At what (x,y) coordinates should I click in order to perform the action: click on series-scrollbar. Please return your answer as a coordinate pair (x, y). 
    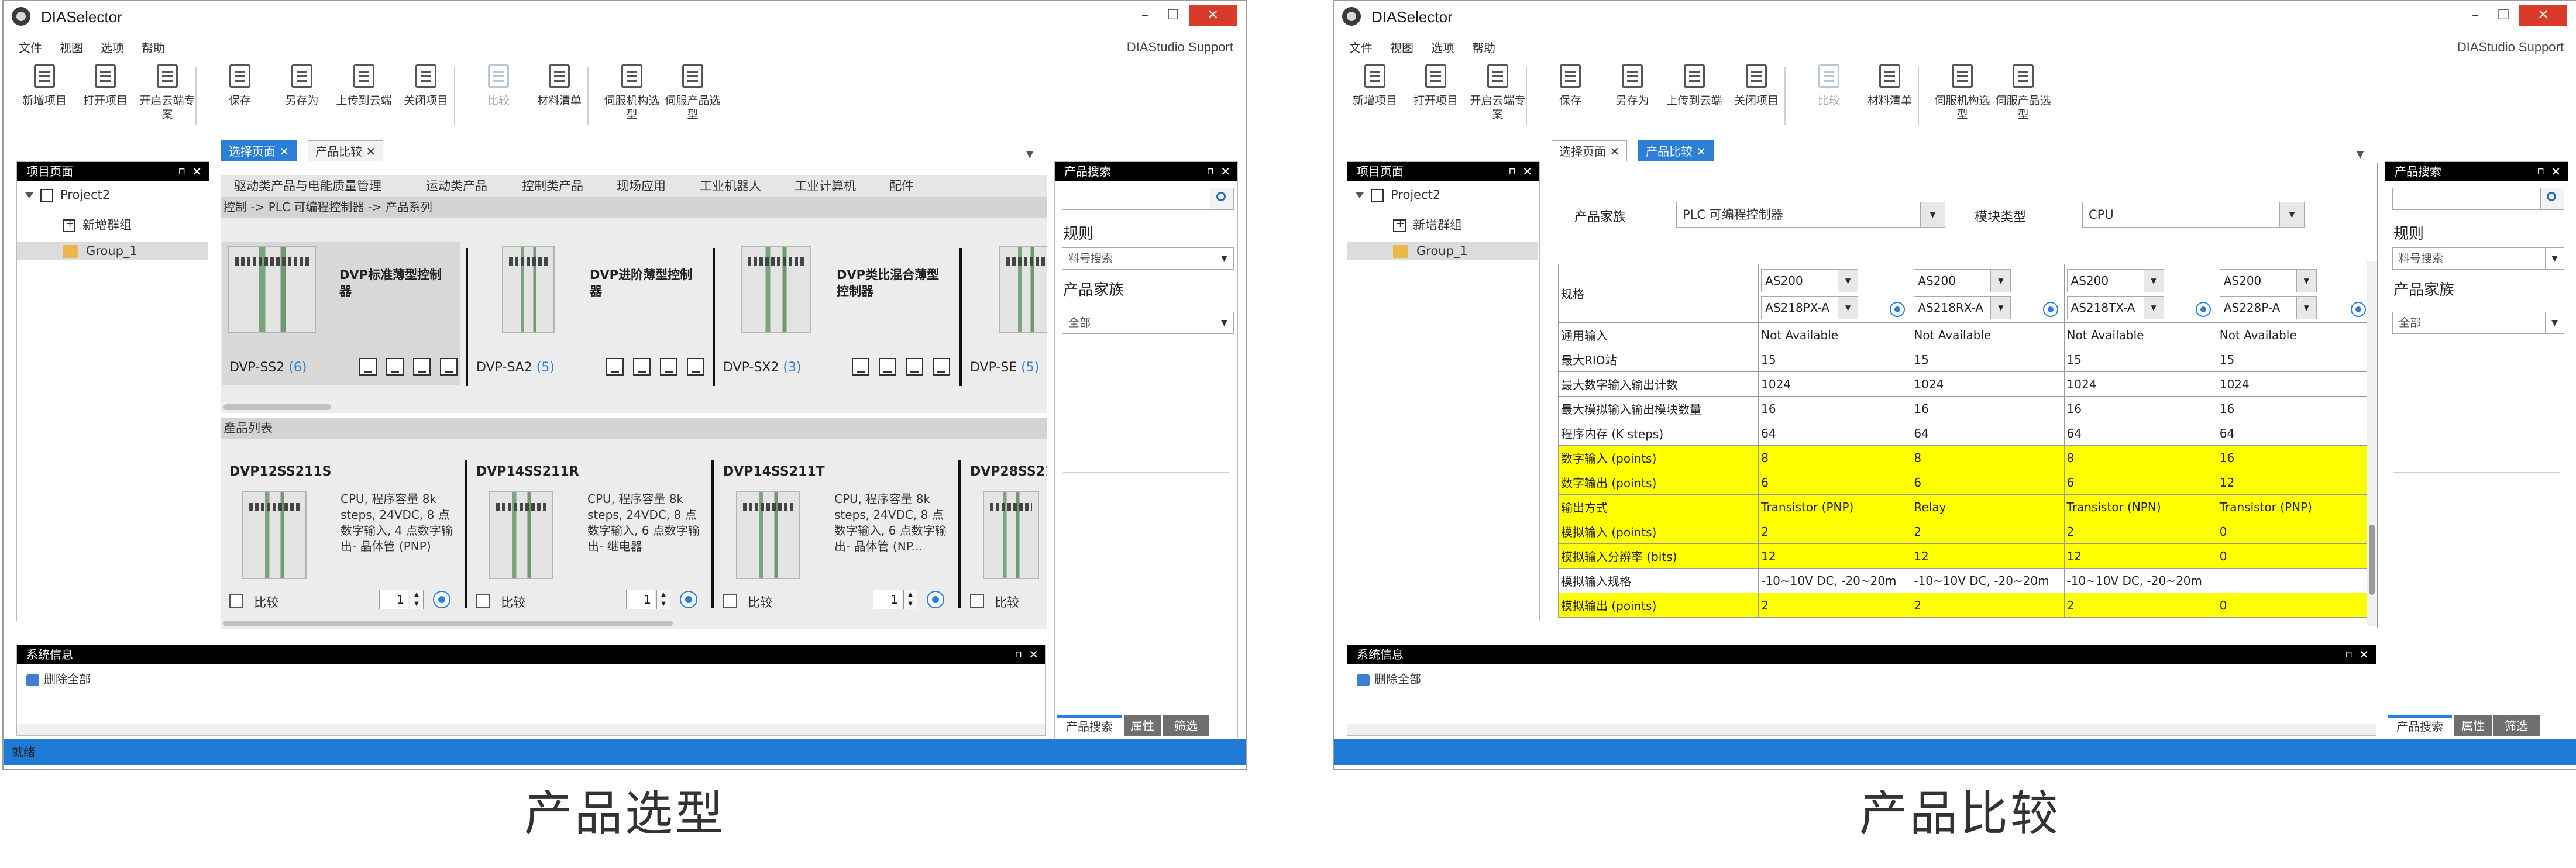
    Looking at the image, I should click on (634, 407).